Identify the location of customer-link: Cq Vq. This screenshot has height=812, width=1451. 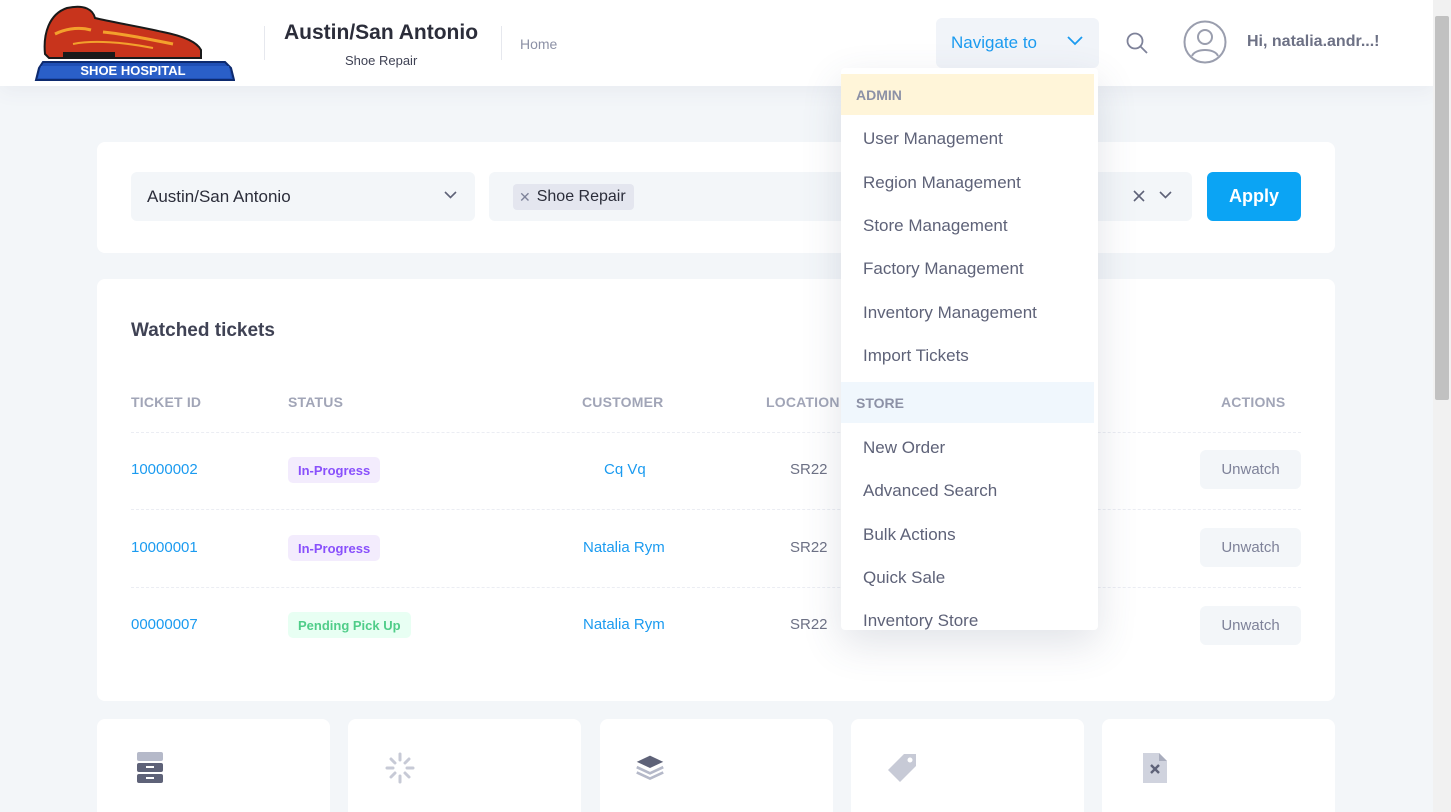
(625, 469).